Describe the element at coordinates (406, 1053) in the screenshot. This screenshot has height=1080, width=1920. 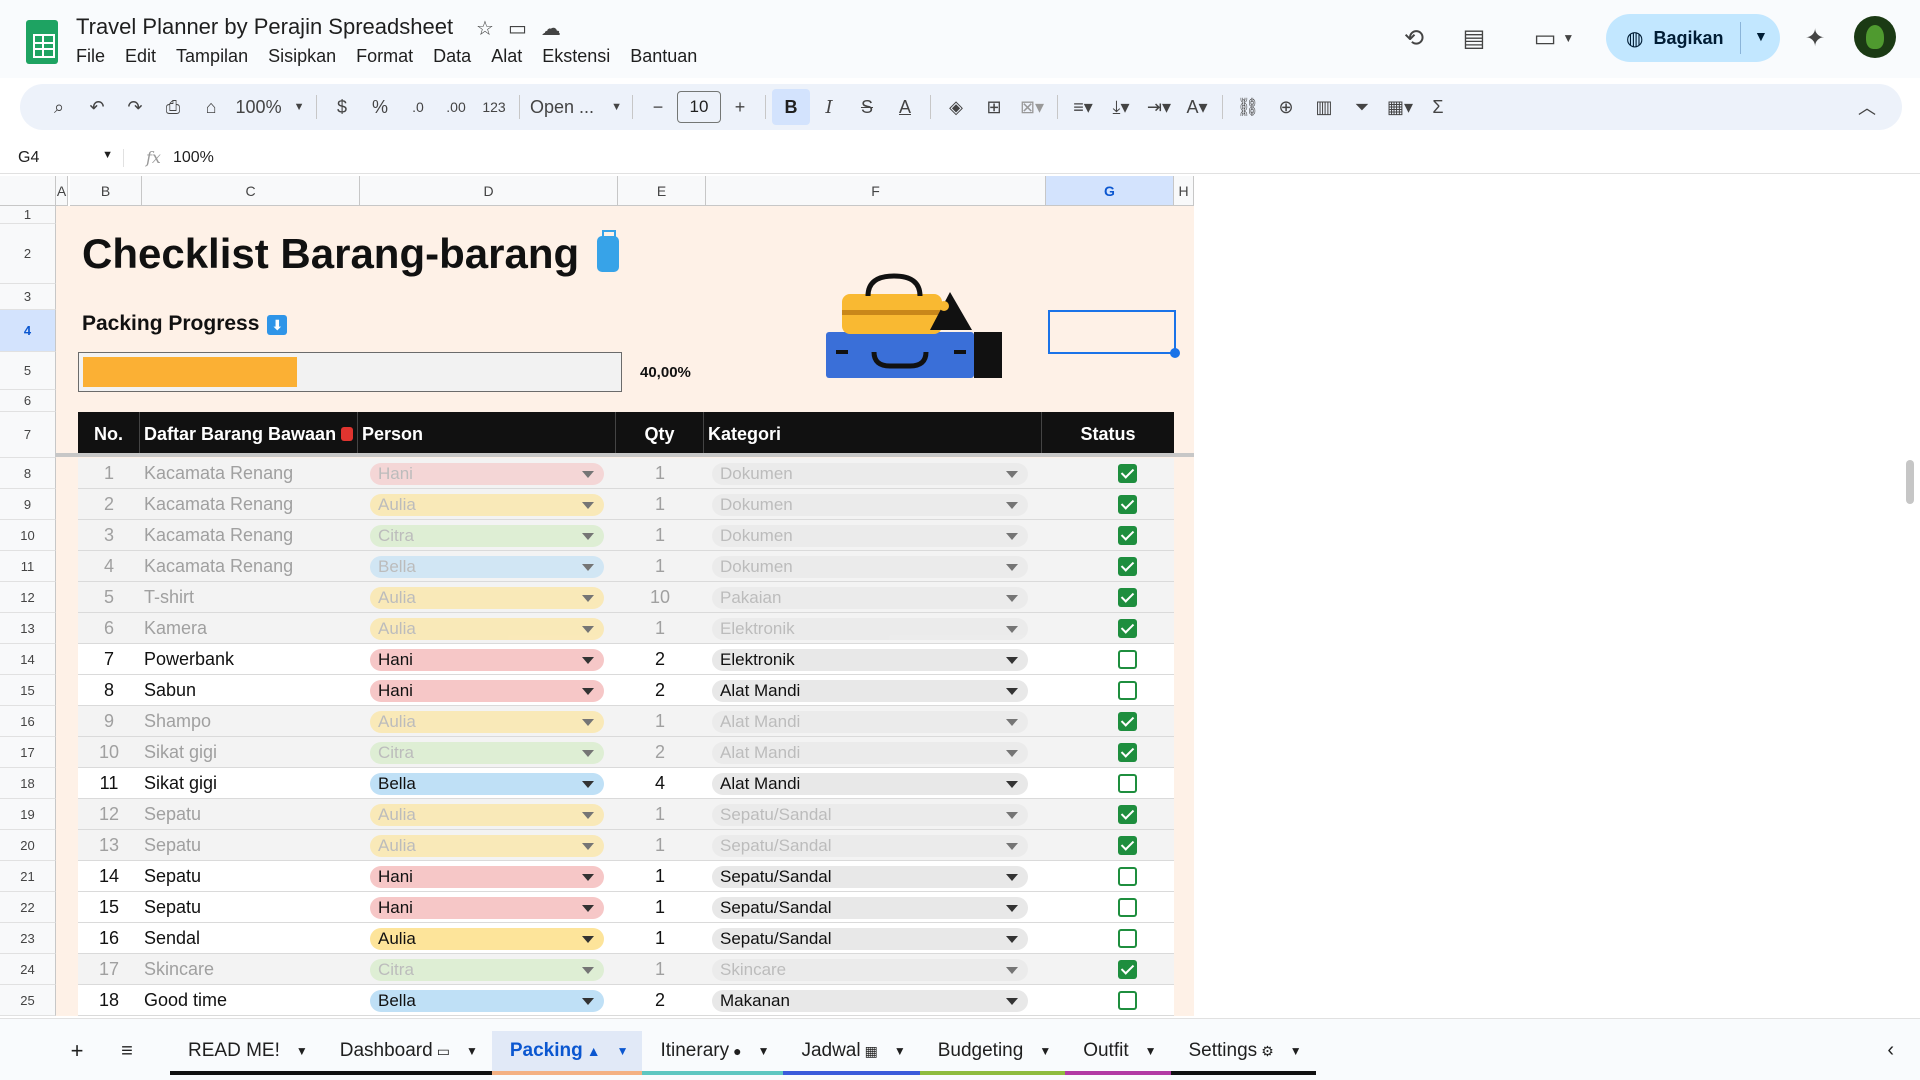
I see `tab-dashboard: Dashboard ▭ ▼` at that location.